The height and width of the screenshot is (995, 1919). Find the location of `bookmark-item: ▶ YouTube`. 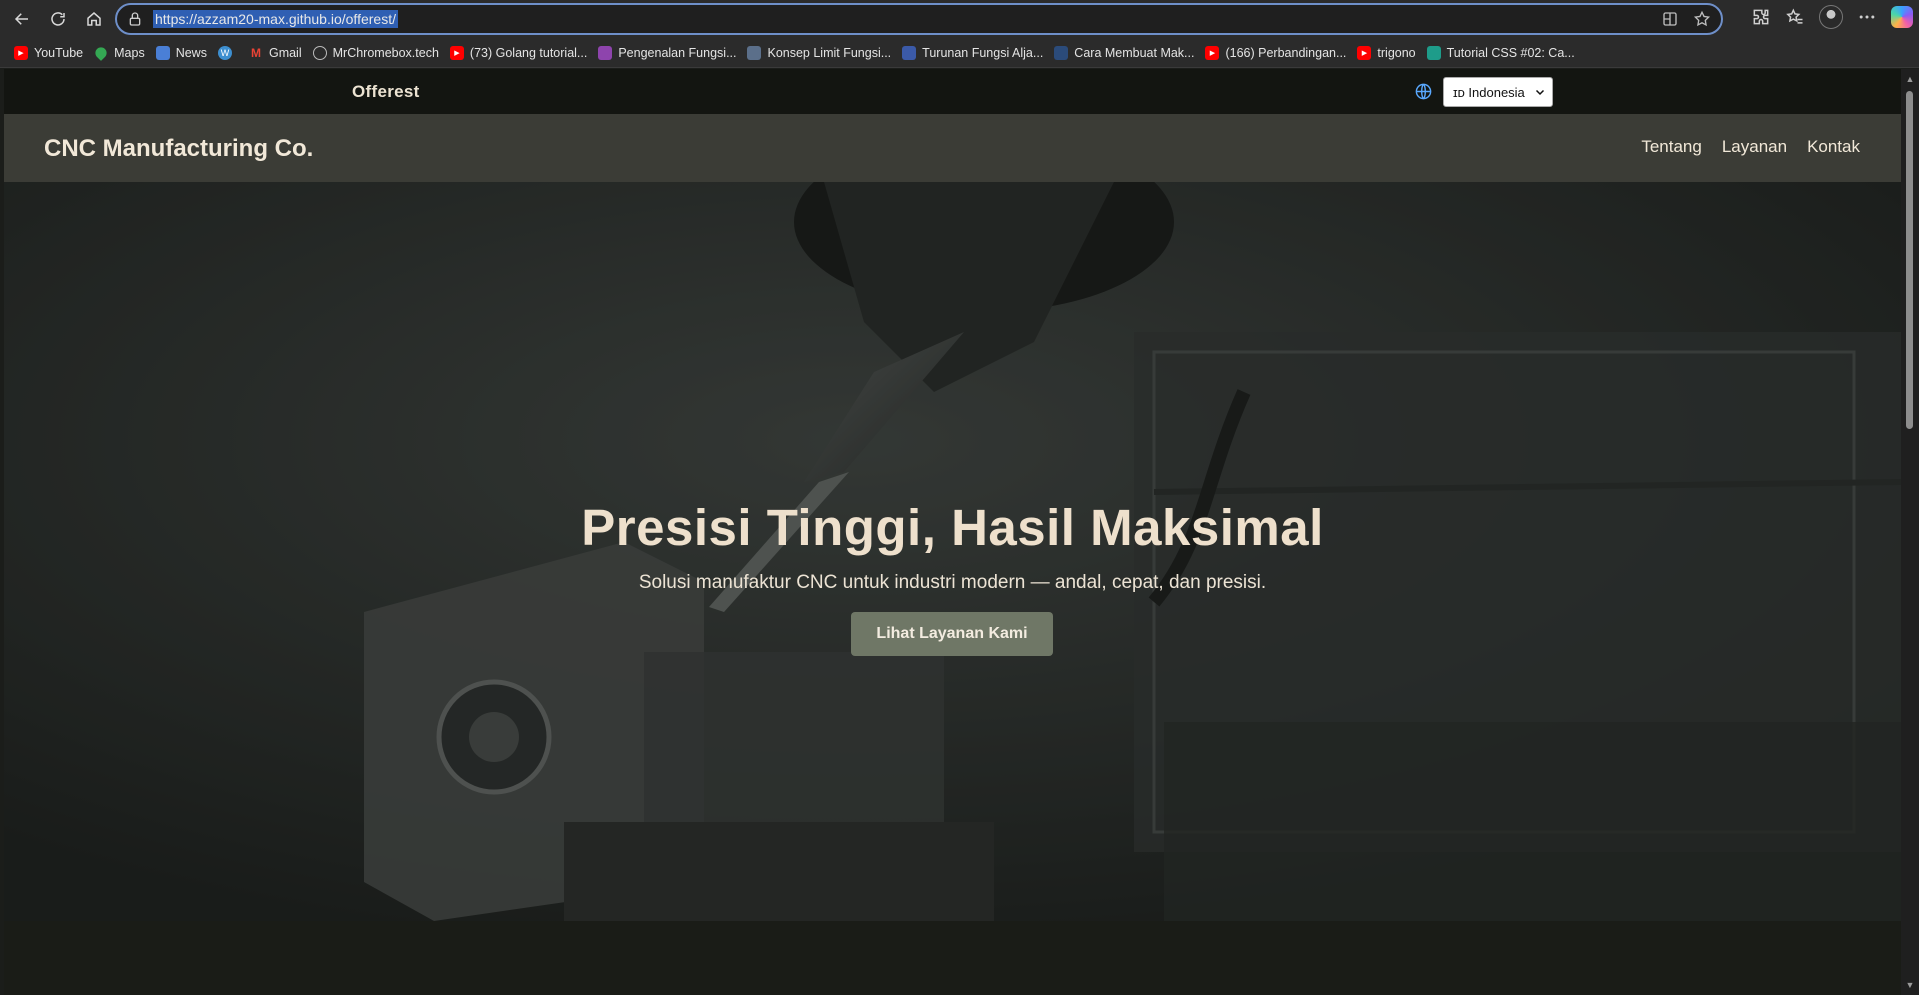

bookmark-item: ▶ YouTube is located at coordinates (50, 53).